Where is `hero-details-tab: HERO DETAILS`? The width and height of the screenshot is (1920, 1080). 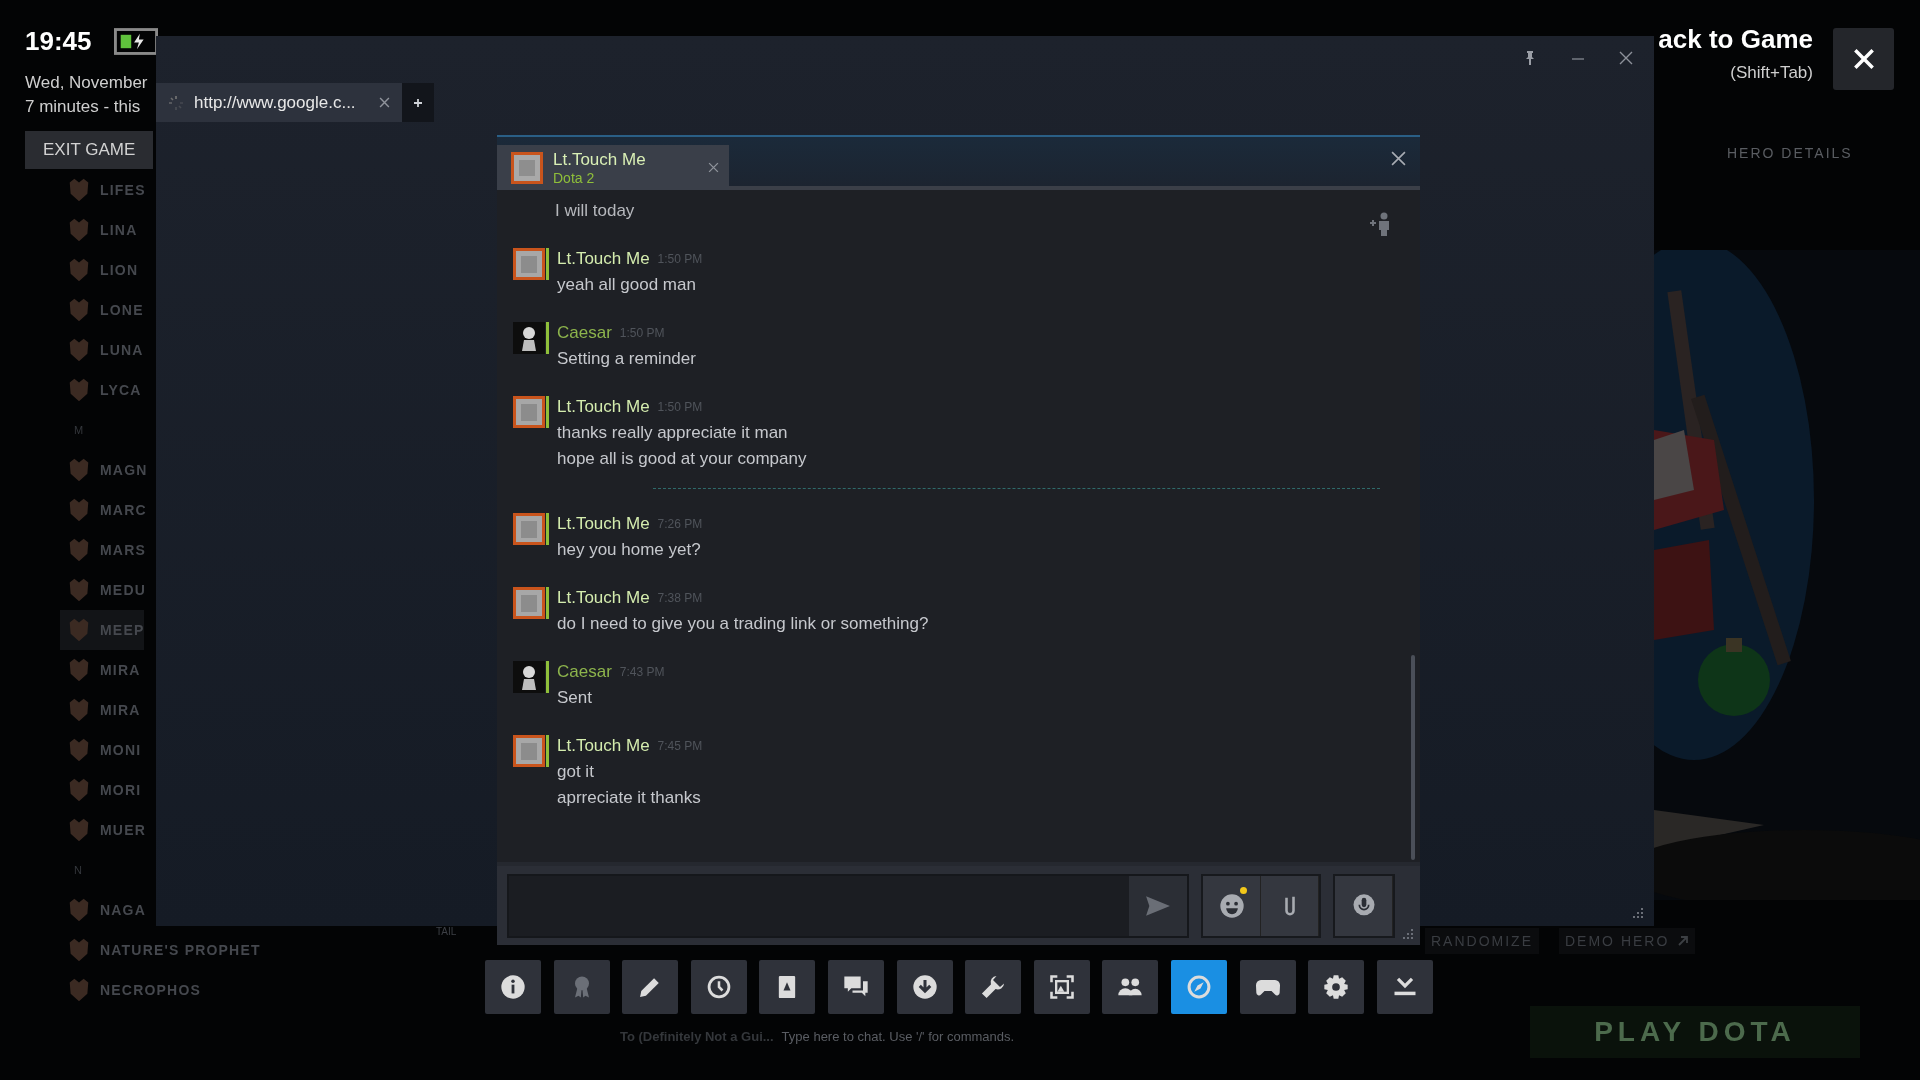 hero-details-tab: HERO DETAILS is located at coordinates (1790, 153).